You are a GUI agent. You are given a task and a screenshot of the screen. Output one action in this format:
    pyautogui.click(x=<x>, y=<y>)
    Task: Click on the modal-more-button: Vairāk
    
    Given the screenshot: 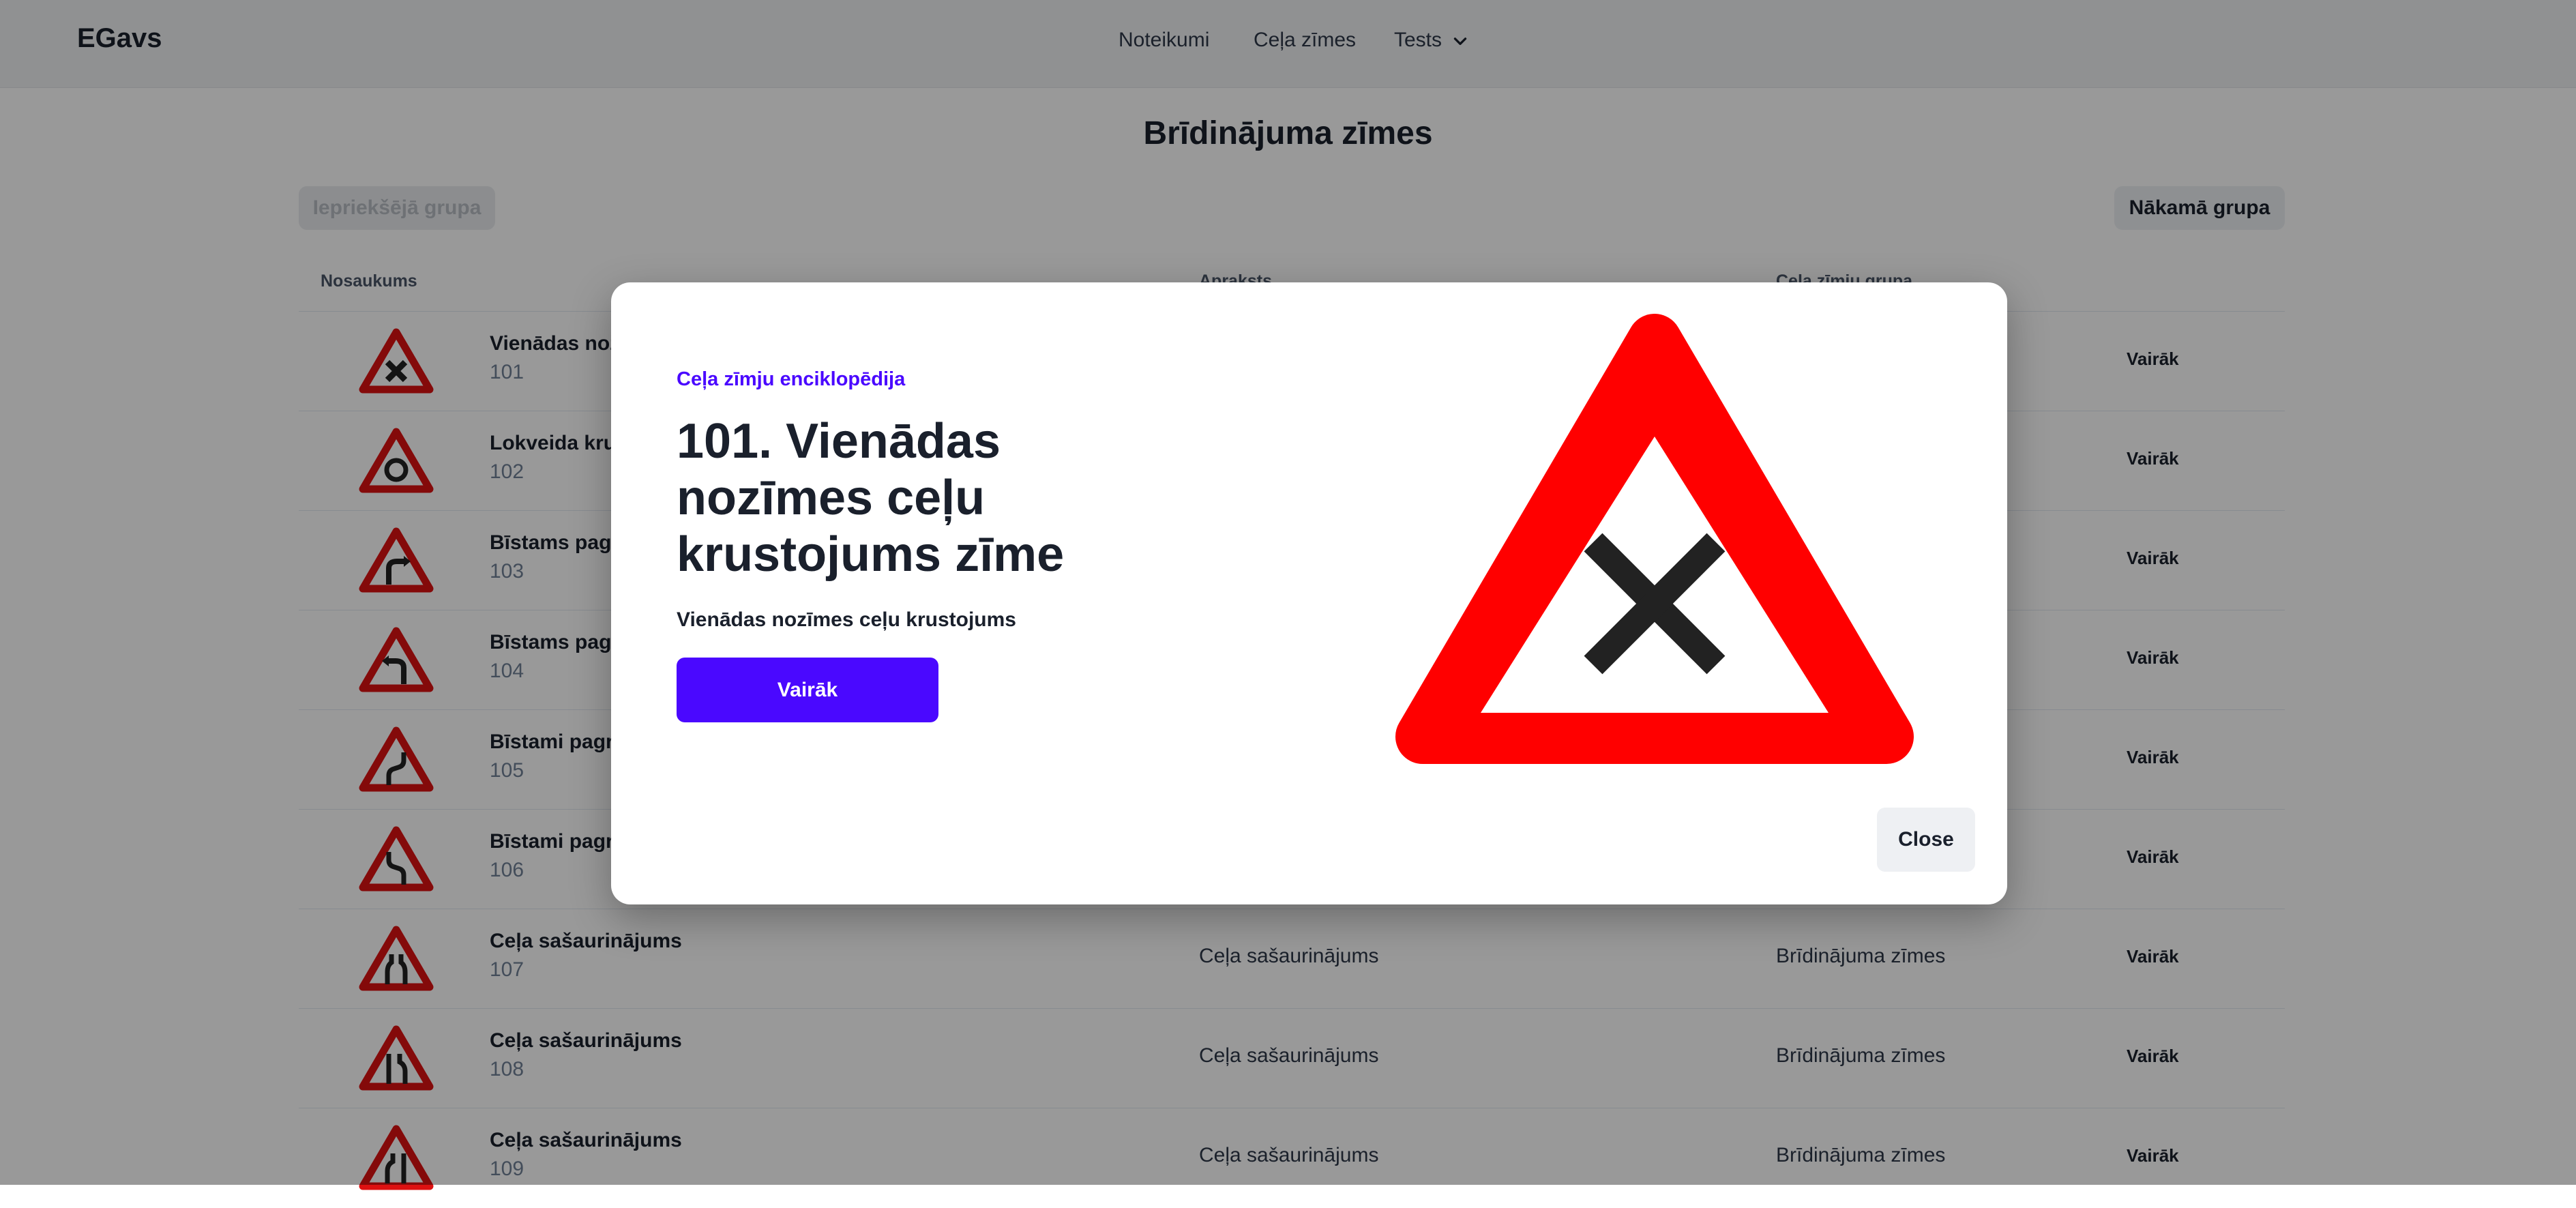 What is the action you would take?
    pyautogui.click(x=807, y=690)
    